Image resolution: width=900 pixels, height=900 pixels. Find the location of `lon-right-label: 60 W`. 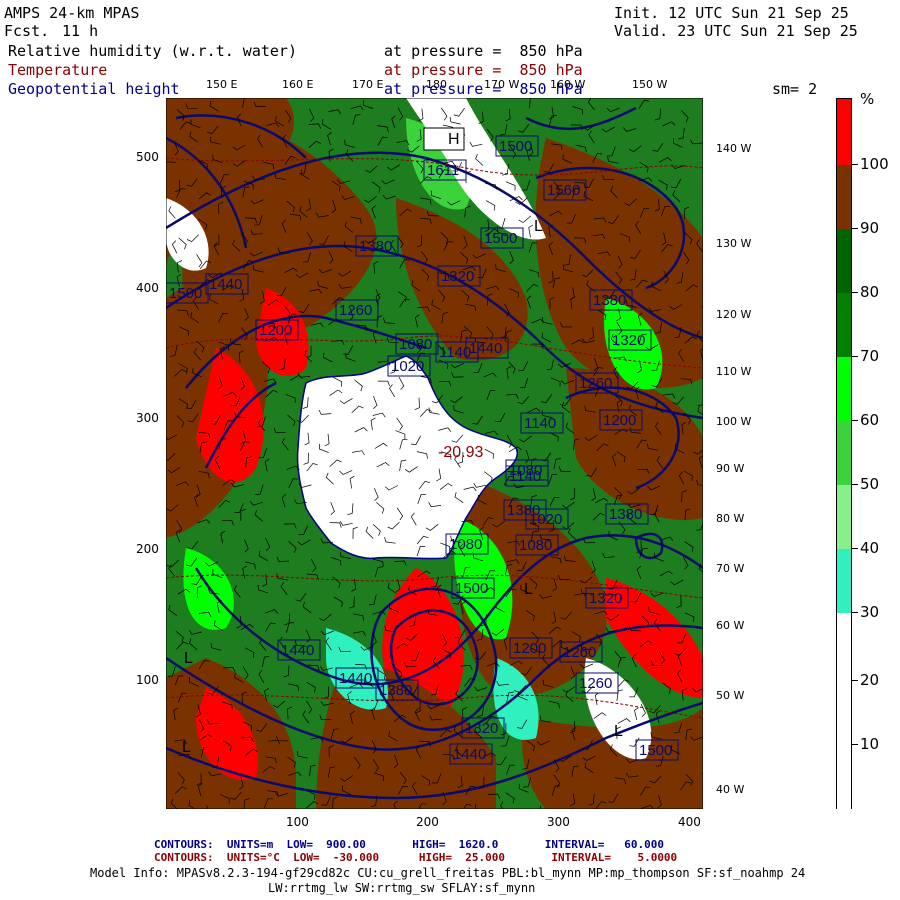

lon-right-label: 60 W is located at coordinates (730, 625).